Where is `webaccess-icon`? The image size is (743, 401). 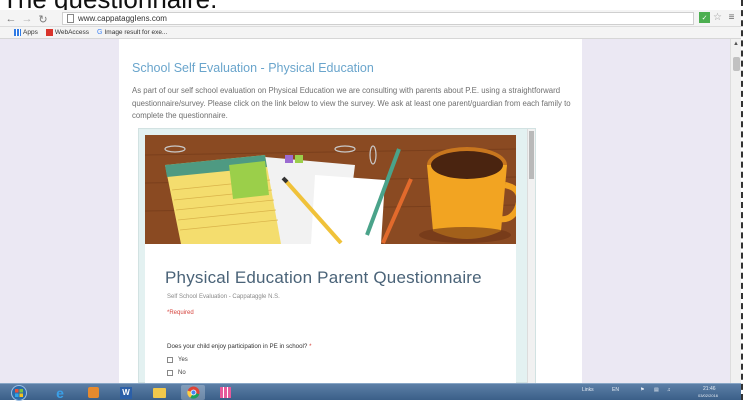 webaccess-icon is located at coordinates (49, 32).